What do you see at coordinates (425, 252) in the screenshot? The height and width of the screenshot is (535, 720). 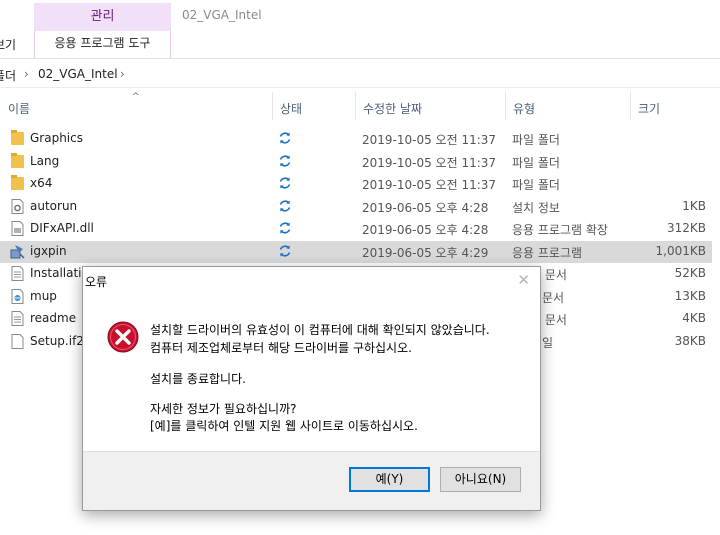 I see `file-date: 2019-06-05 오후 4:29` at bounding box center [425, 252].